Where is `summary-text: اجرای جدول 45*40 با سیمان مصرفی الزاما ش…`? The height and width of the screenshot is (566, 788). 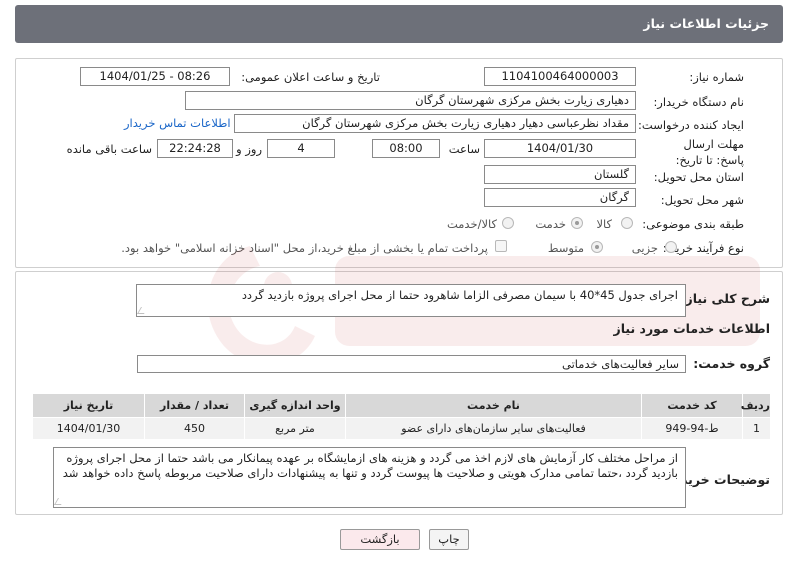
summary-text: اجرای جدول 45*40 با سیمان مصرفی الزاما ش… is located at coordinates (459, 295).